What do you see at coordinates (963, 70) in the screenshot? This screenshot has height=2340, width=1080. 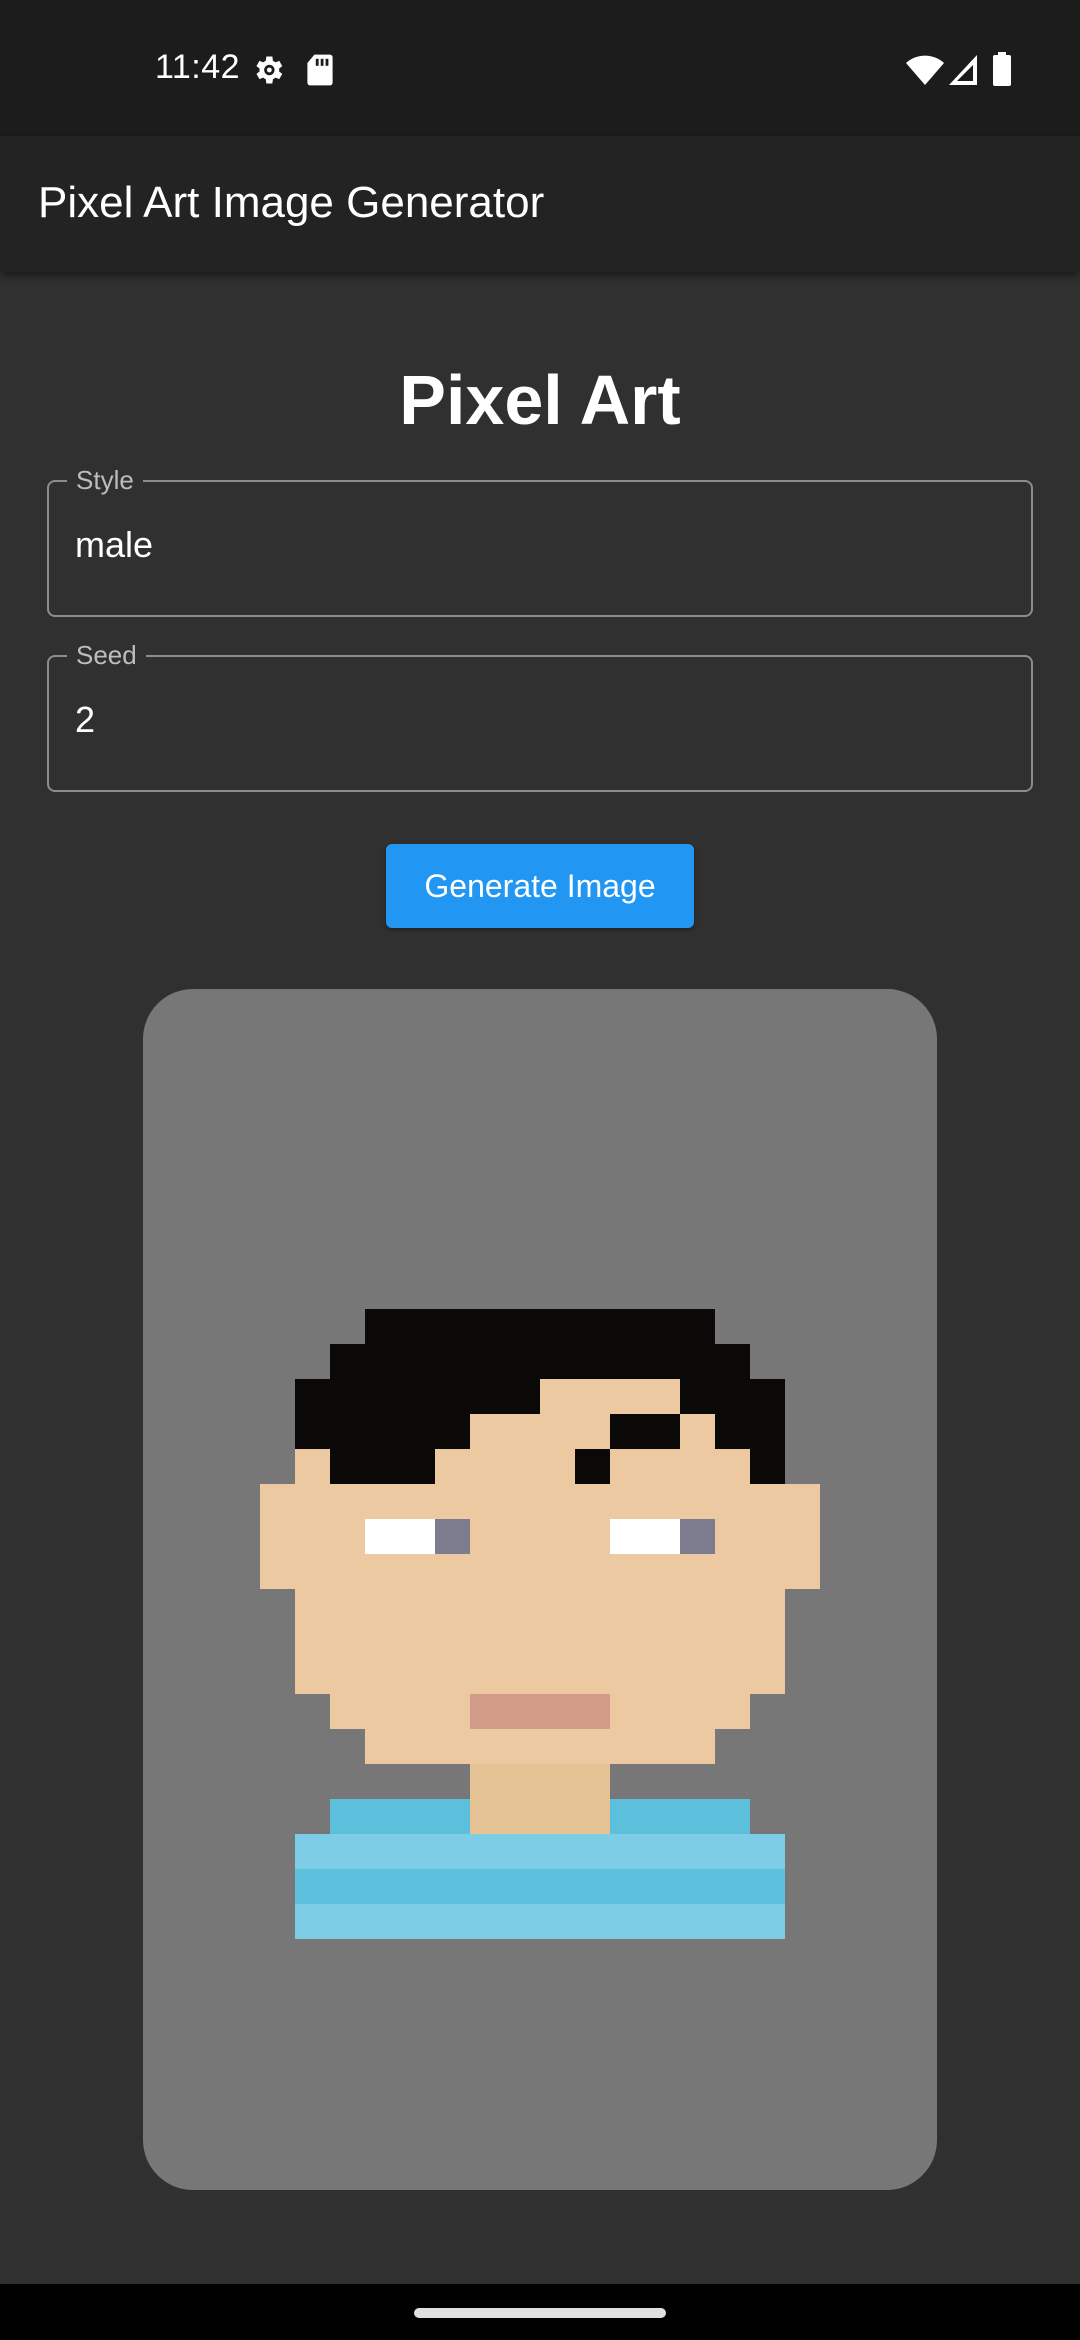 I see `signal-icon` at bounding box center [963, 70].